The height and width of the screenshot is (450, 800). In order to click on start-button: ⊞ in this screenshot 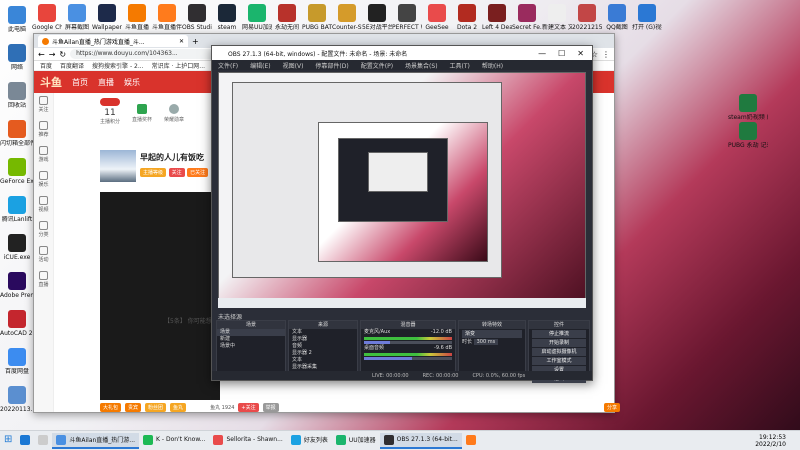, I will do `click(8, 441)`.